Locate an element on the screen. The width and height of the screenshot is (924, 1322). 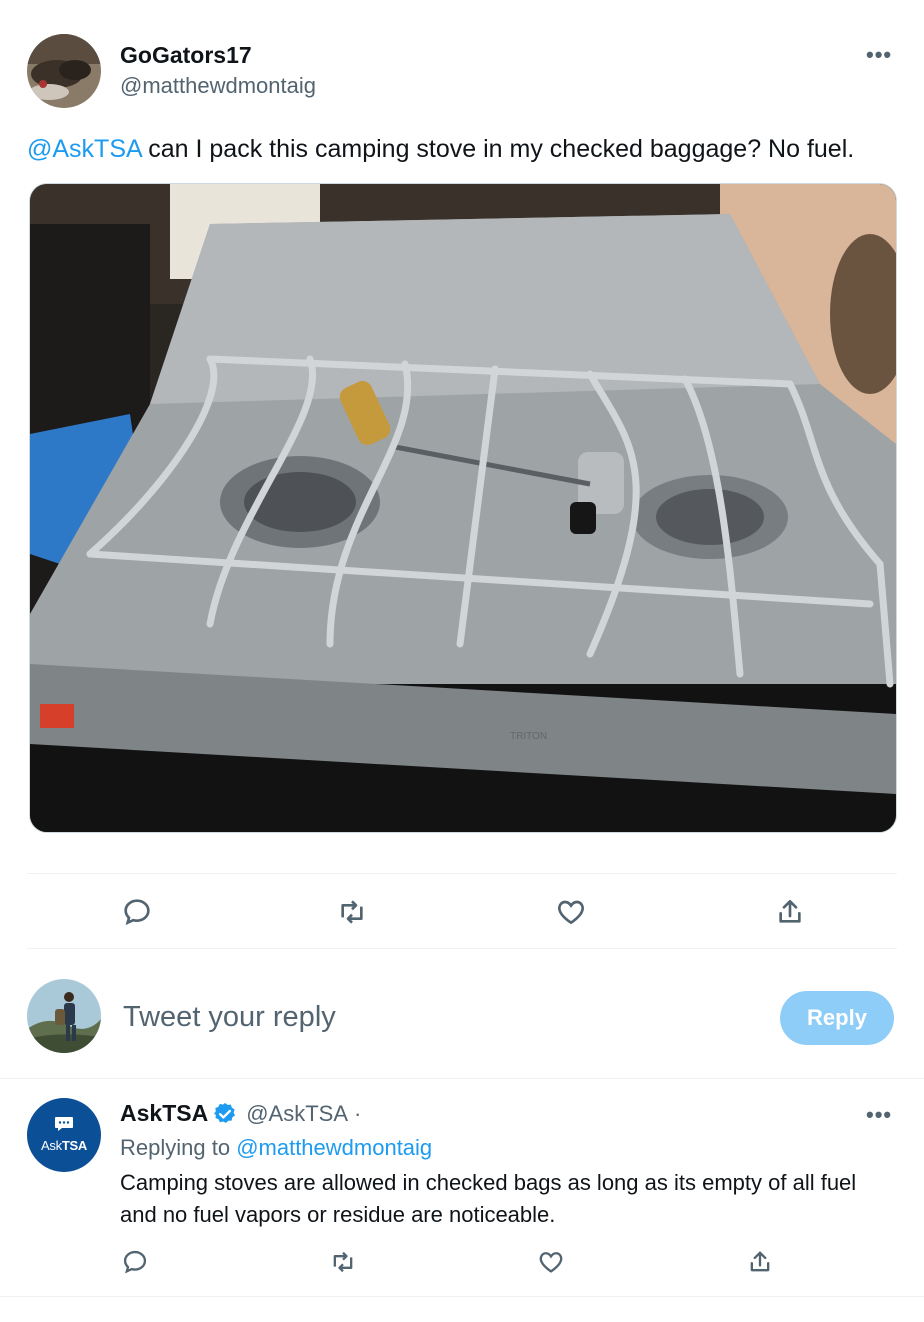
reply-retweet-button is located at coordinates (343, 1262).